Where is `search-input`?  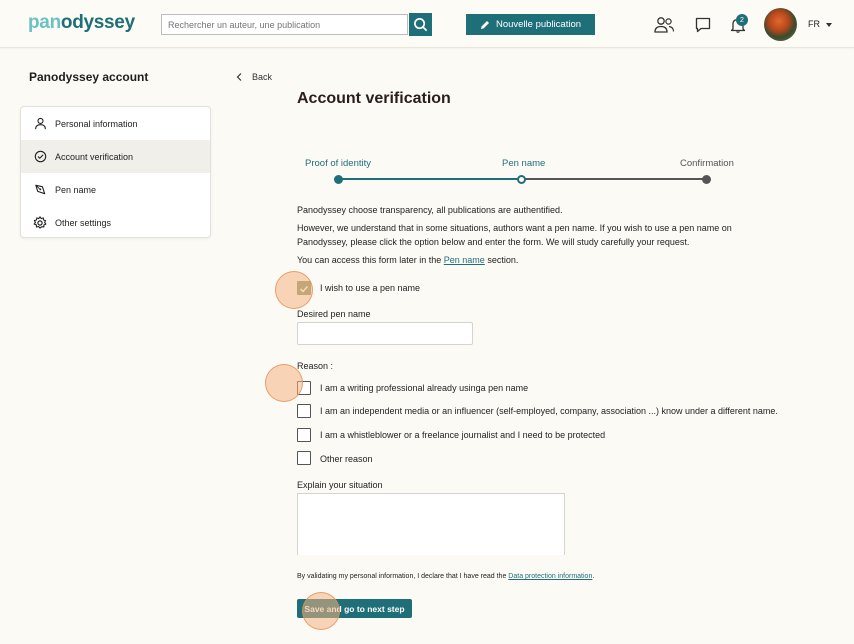 search-input is located at coordinates (284, 24).